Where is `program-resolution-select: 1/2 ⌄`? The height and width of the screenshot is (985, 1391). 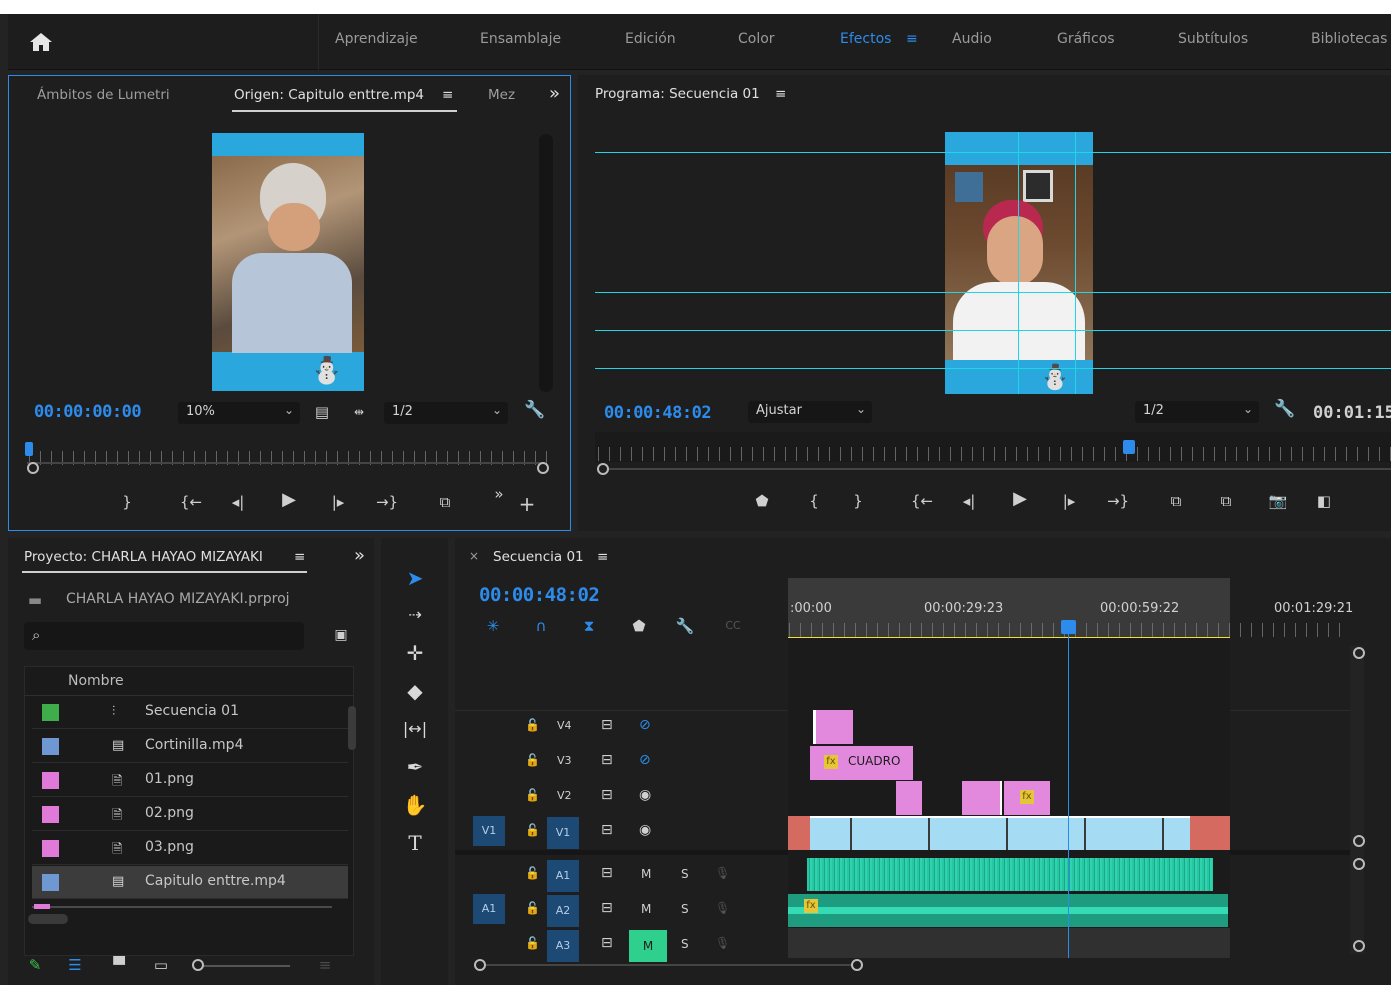 program-resolution-select: 1/2 ⌄ is located at coordinates (1197, 412).